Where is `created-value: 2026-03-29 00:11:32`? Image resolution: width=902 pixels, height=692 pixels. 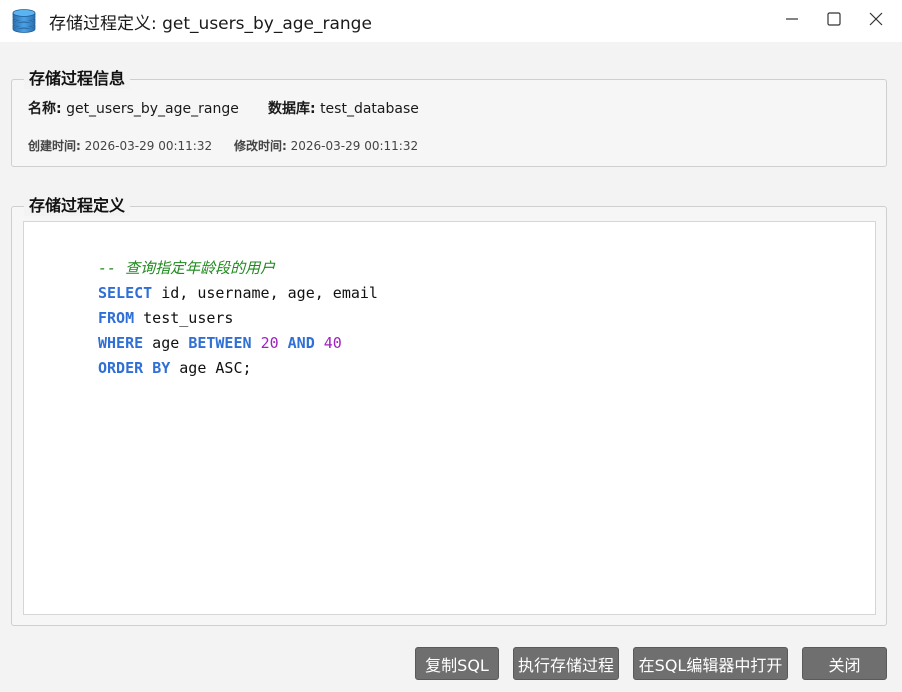 created-value: 2026-03-29 00:11:32 is located at coordinates (148, 146).